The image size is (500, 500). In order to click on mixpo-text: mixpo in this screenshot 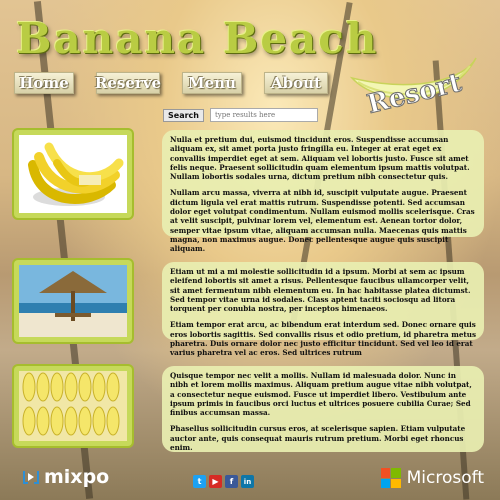, I will do `click(77, 477)`.